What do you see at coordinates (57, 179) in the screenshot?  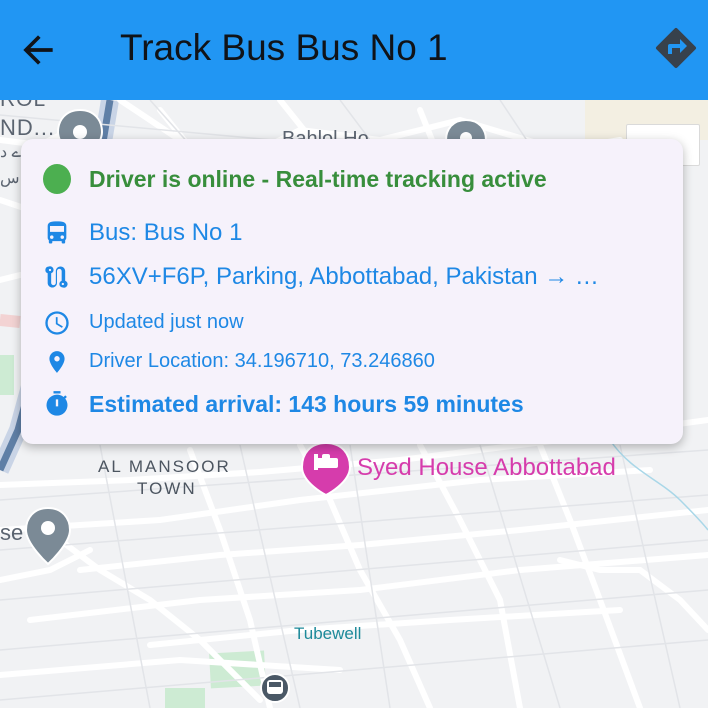 I see `online-indicator-icon` at bounding box center [57, 179].